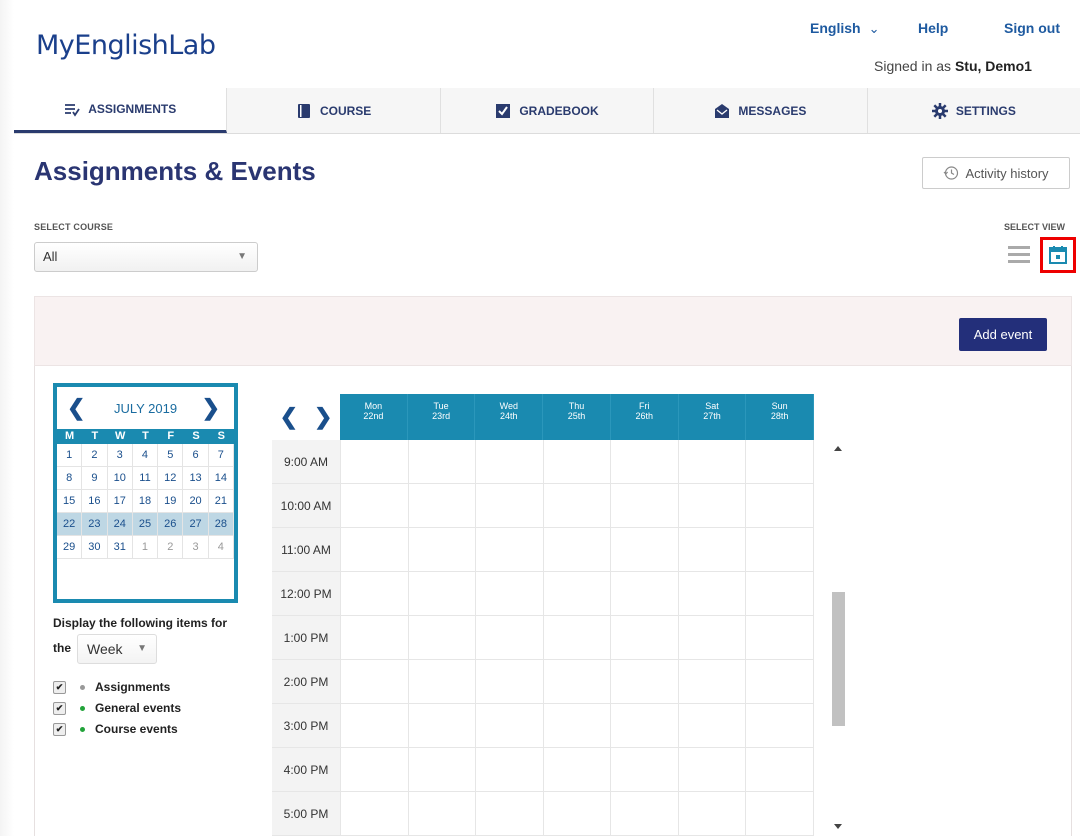  I want to click on calendar-day: 14, so click(221, 478).